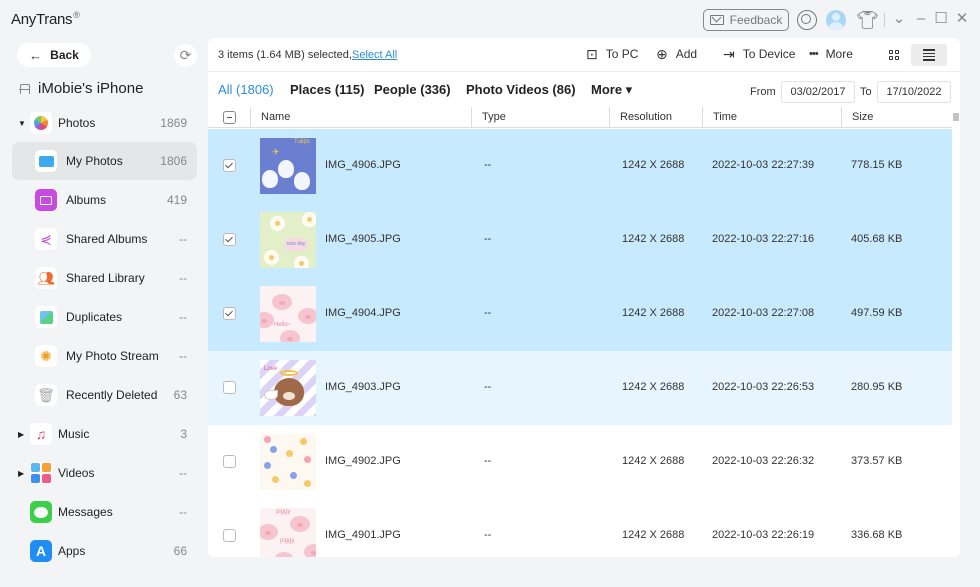 The image size is (980, 587). Describe the element at coordinates (521, 89) in the screenshot. I see `tab-photo-videos: Photo Videos (86)` at that location.